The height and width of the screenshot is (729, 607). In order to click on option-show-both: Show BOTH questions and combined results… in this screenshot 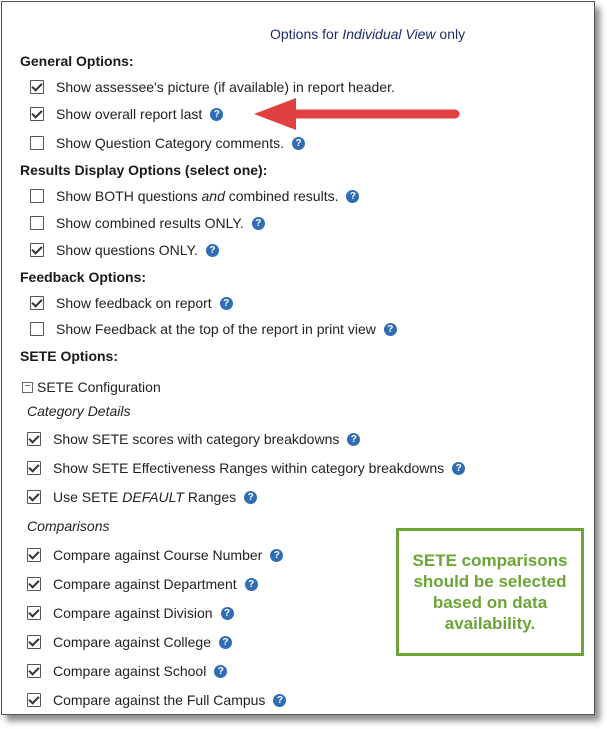, I will do `click(195, 196)`.